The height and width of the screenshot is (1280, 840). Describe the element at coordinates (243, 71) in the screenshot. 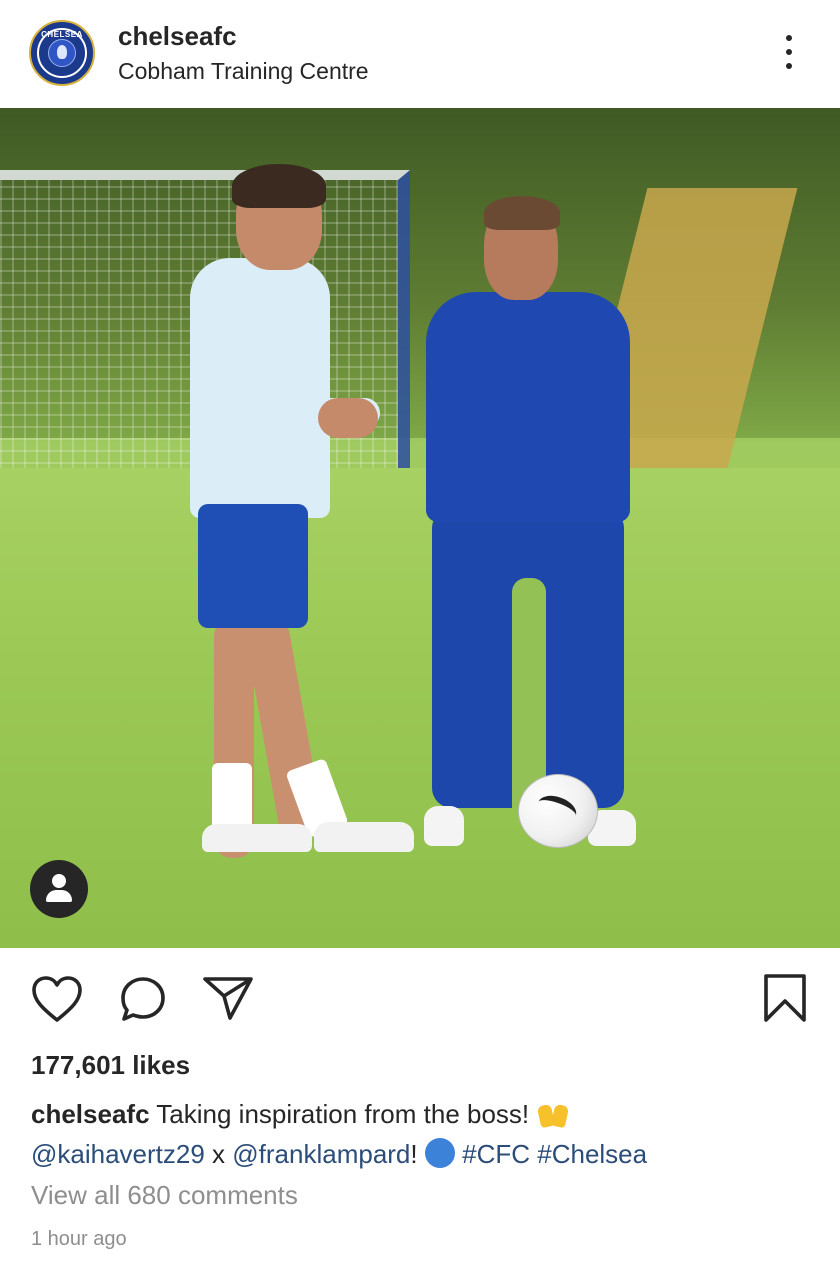

I see `post-location: Cobham Training Centre` at that location.